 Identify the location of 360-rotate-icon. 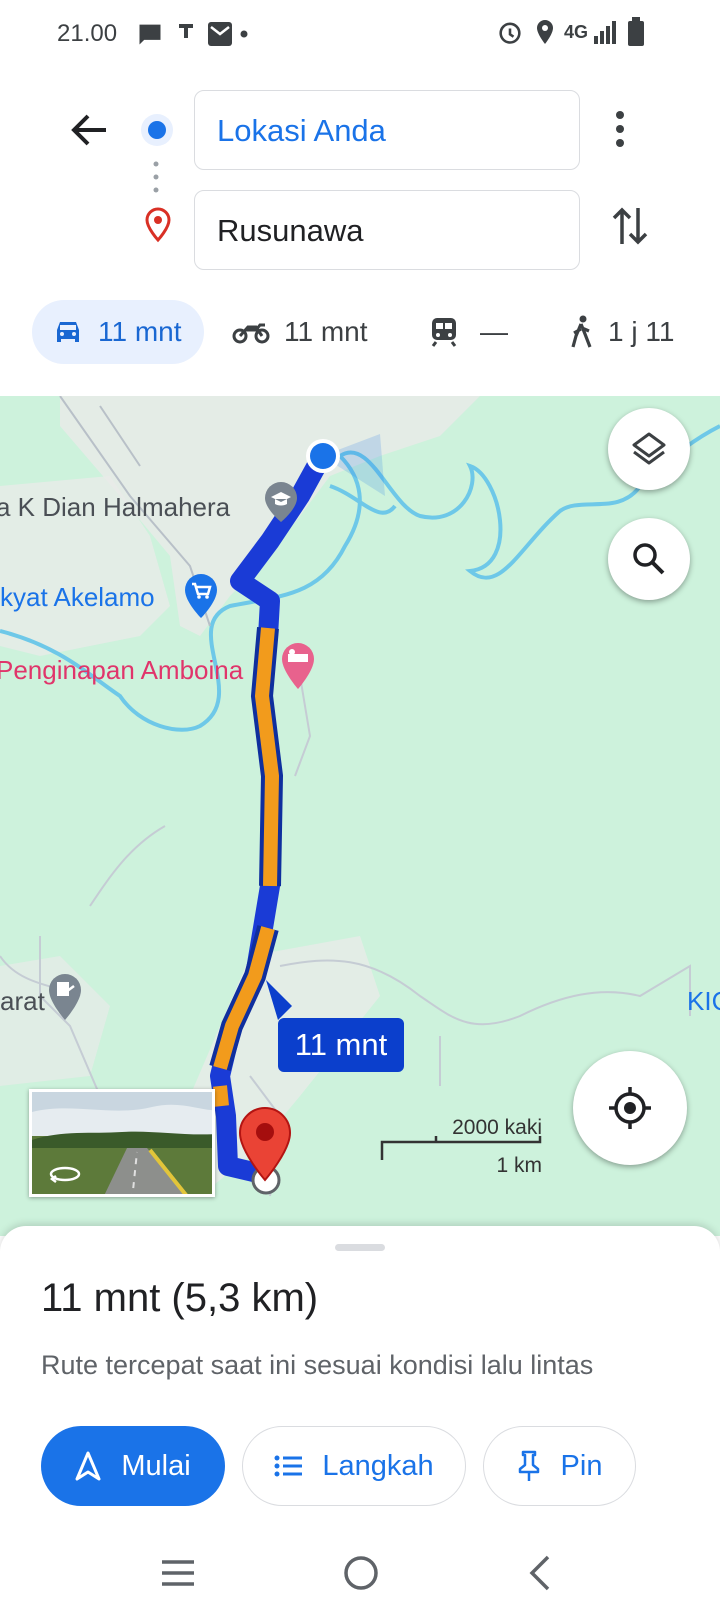
(65, 1174).